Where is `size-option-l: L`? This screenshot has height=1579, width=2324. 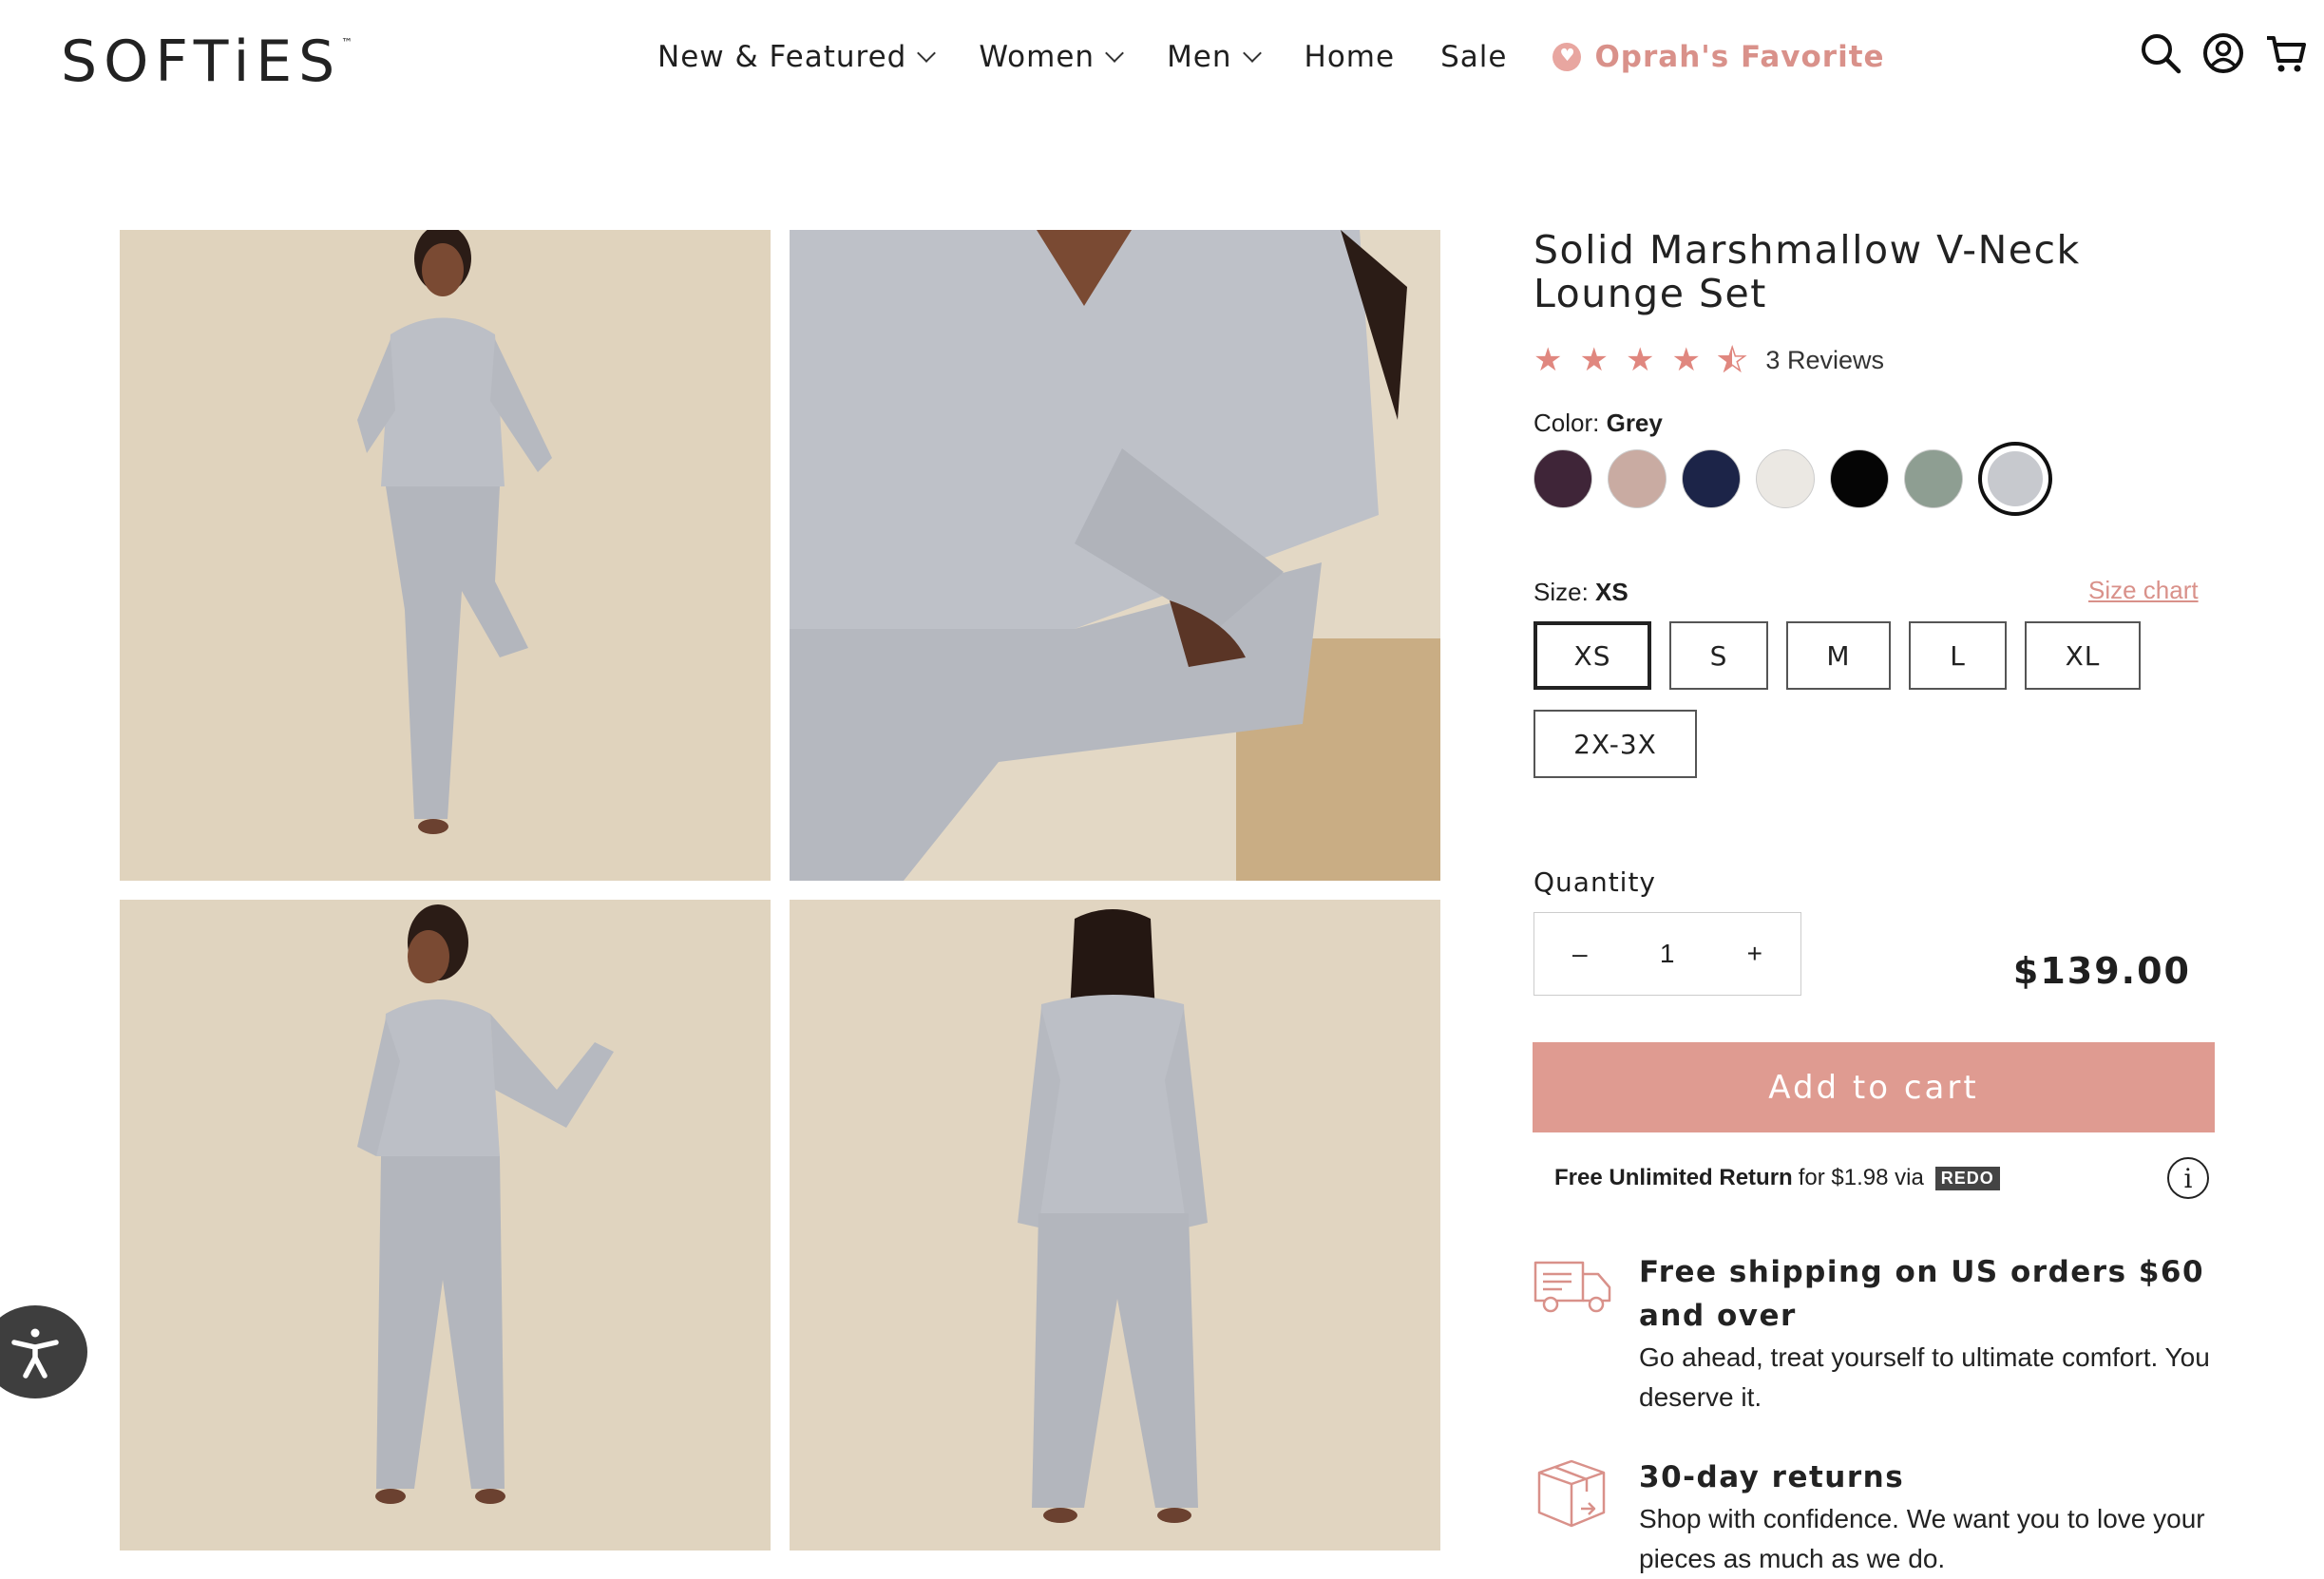
size-option-l: L is located at coordinates (1958, 655).